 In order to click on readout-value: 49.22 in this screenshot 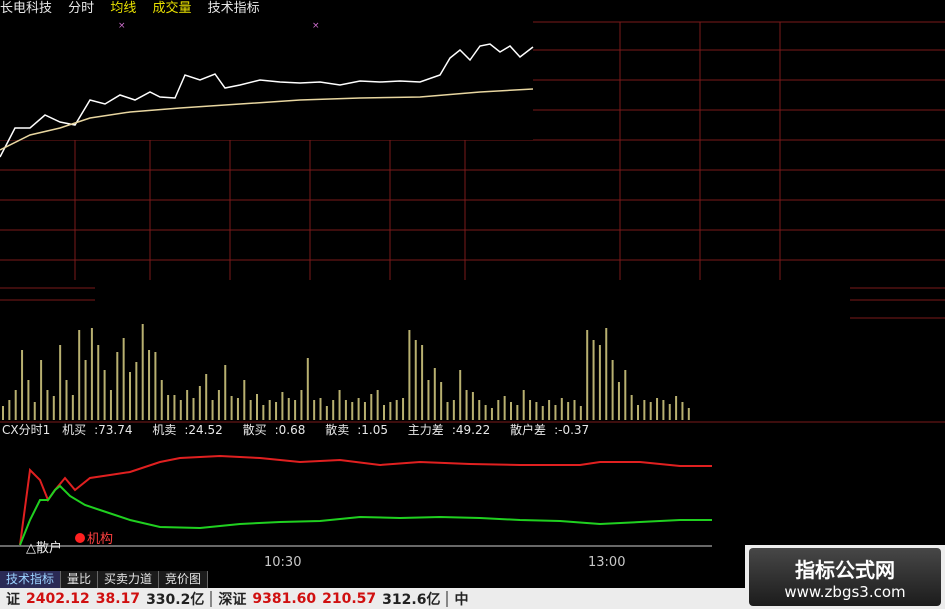, I will do `click(473, 430)`.